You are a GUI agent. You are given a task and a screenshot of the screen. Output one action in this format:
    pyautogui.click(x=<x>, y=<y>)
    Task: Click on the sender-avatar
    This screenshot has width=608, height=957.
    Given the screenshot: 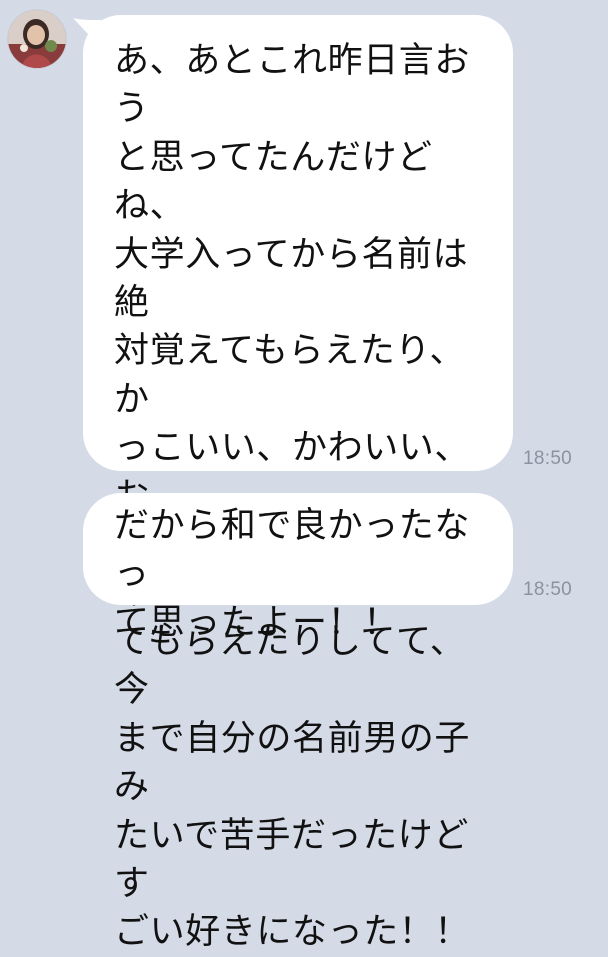 What is the action you would take?
    pyautogui.click(x=37, y=39)
    